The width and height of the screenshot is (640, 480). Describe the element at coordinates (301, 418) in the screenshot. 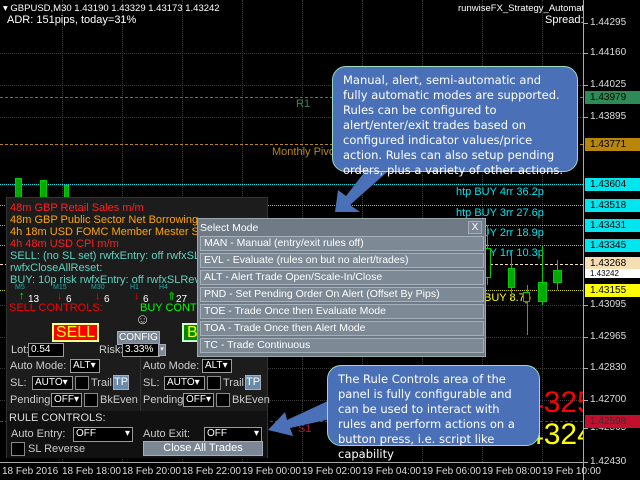

I see `callout-arrow-bottom` at that location.